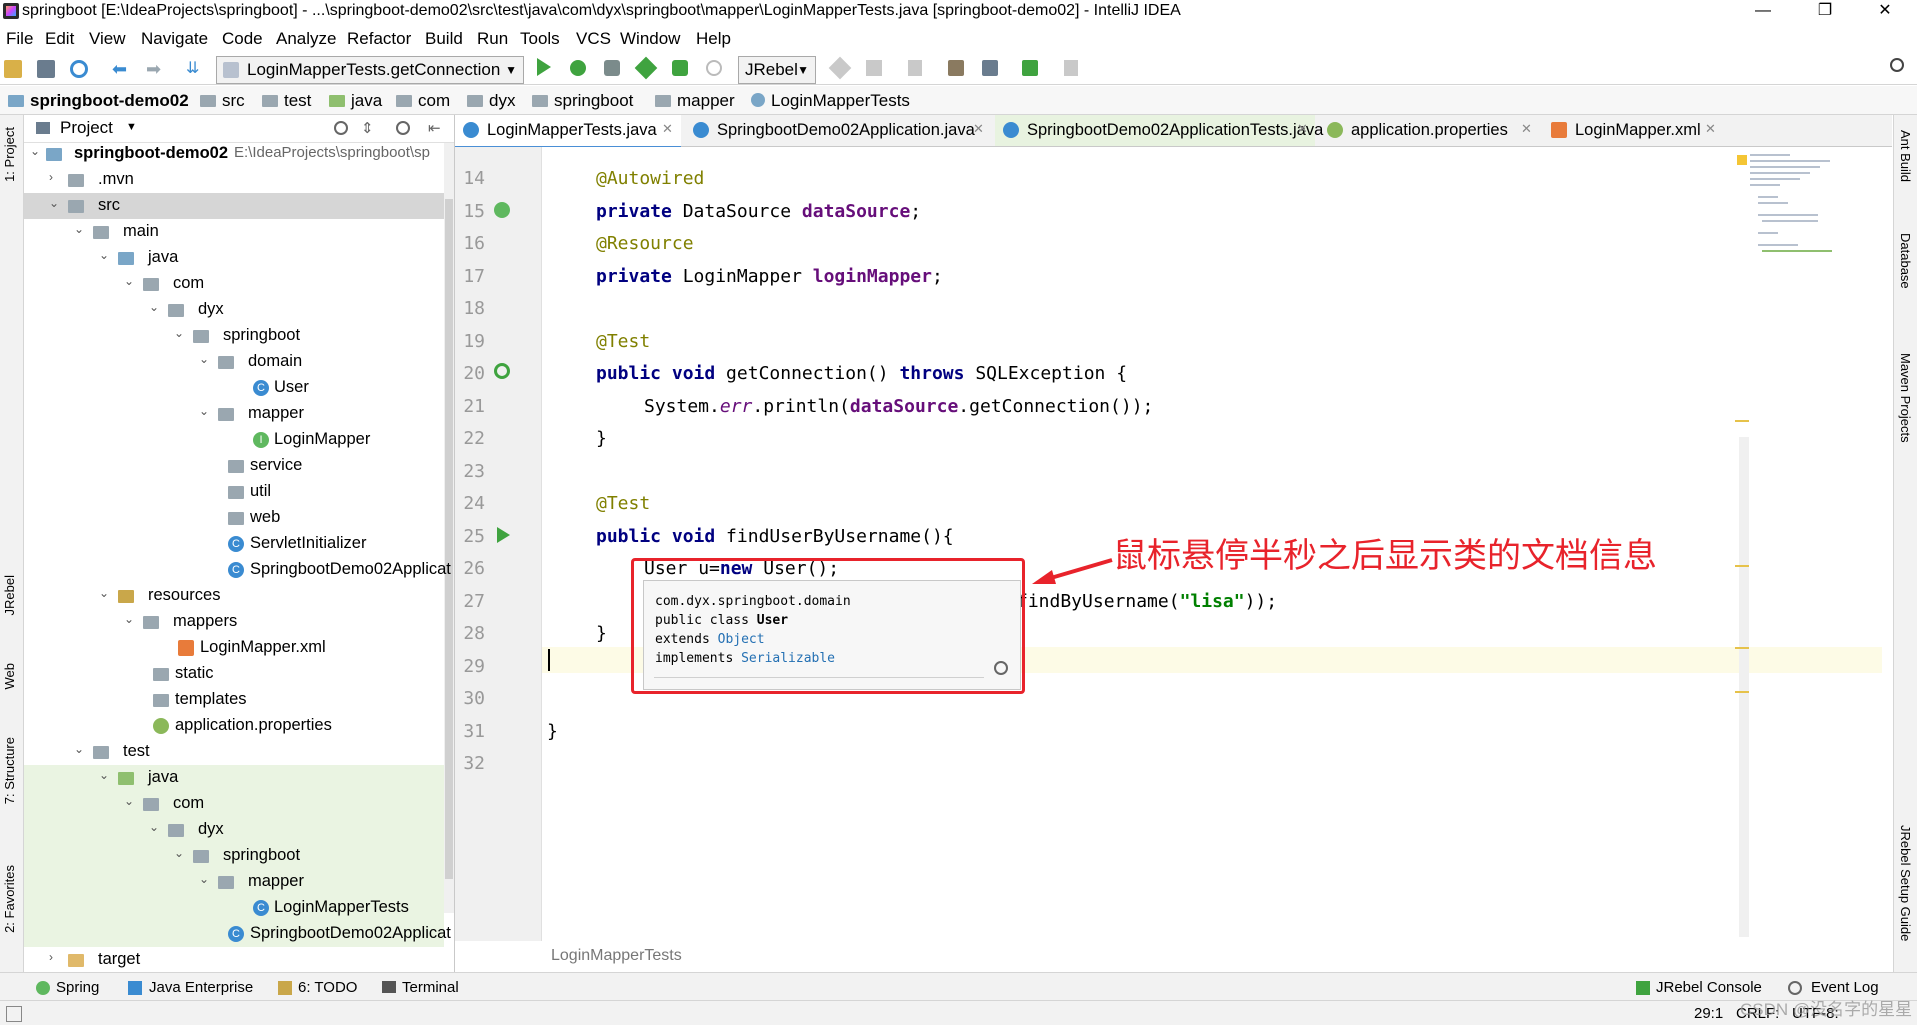  Describe the element at coordinates (915, 68) in the screenshot. I see `file-icon` at that location.